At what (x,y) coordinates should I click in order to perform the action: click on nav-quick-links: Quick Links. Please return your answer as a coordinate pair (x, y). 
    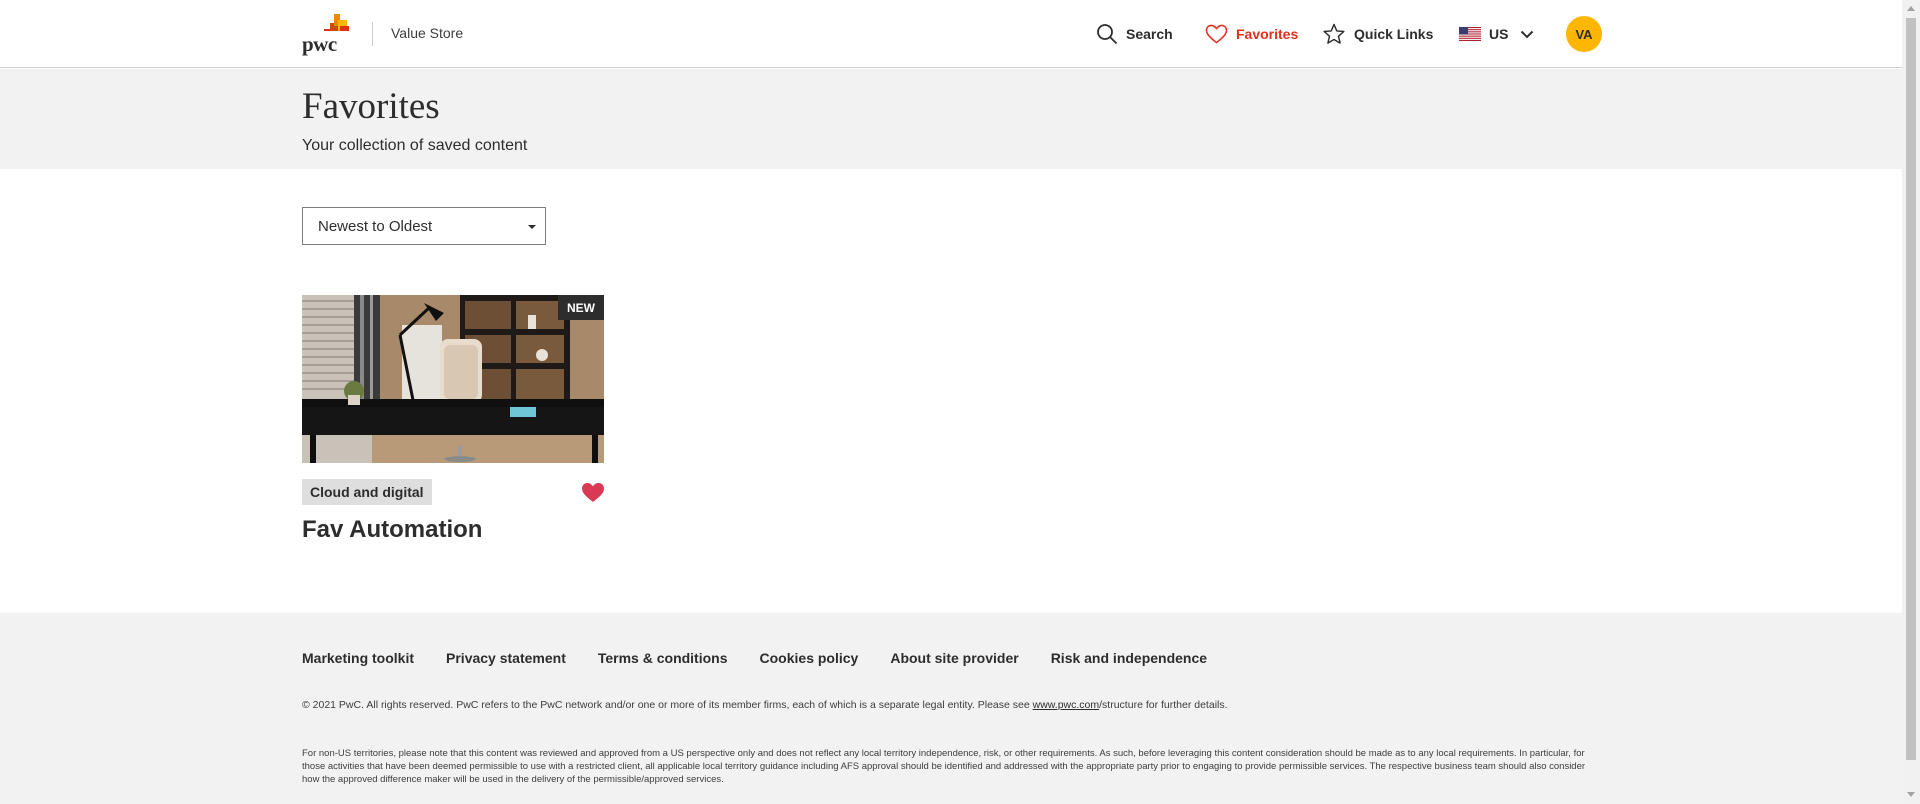
    Looking at the image, I should click on (1377, 34).